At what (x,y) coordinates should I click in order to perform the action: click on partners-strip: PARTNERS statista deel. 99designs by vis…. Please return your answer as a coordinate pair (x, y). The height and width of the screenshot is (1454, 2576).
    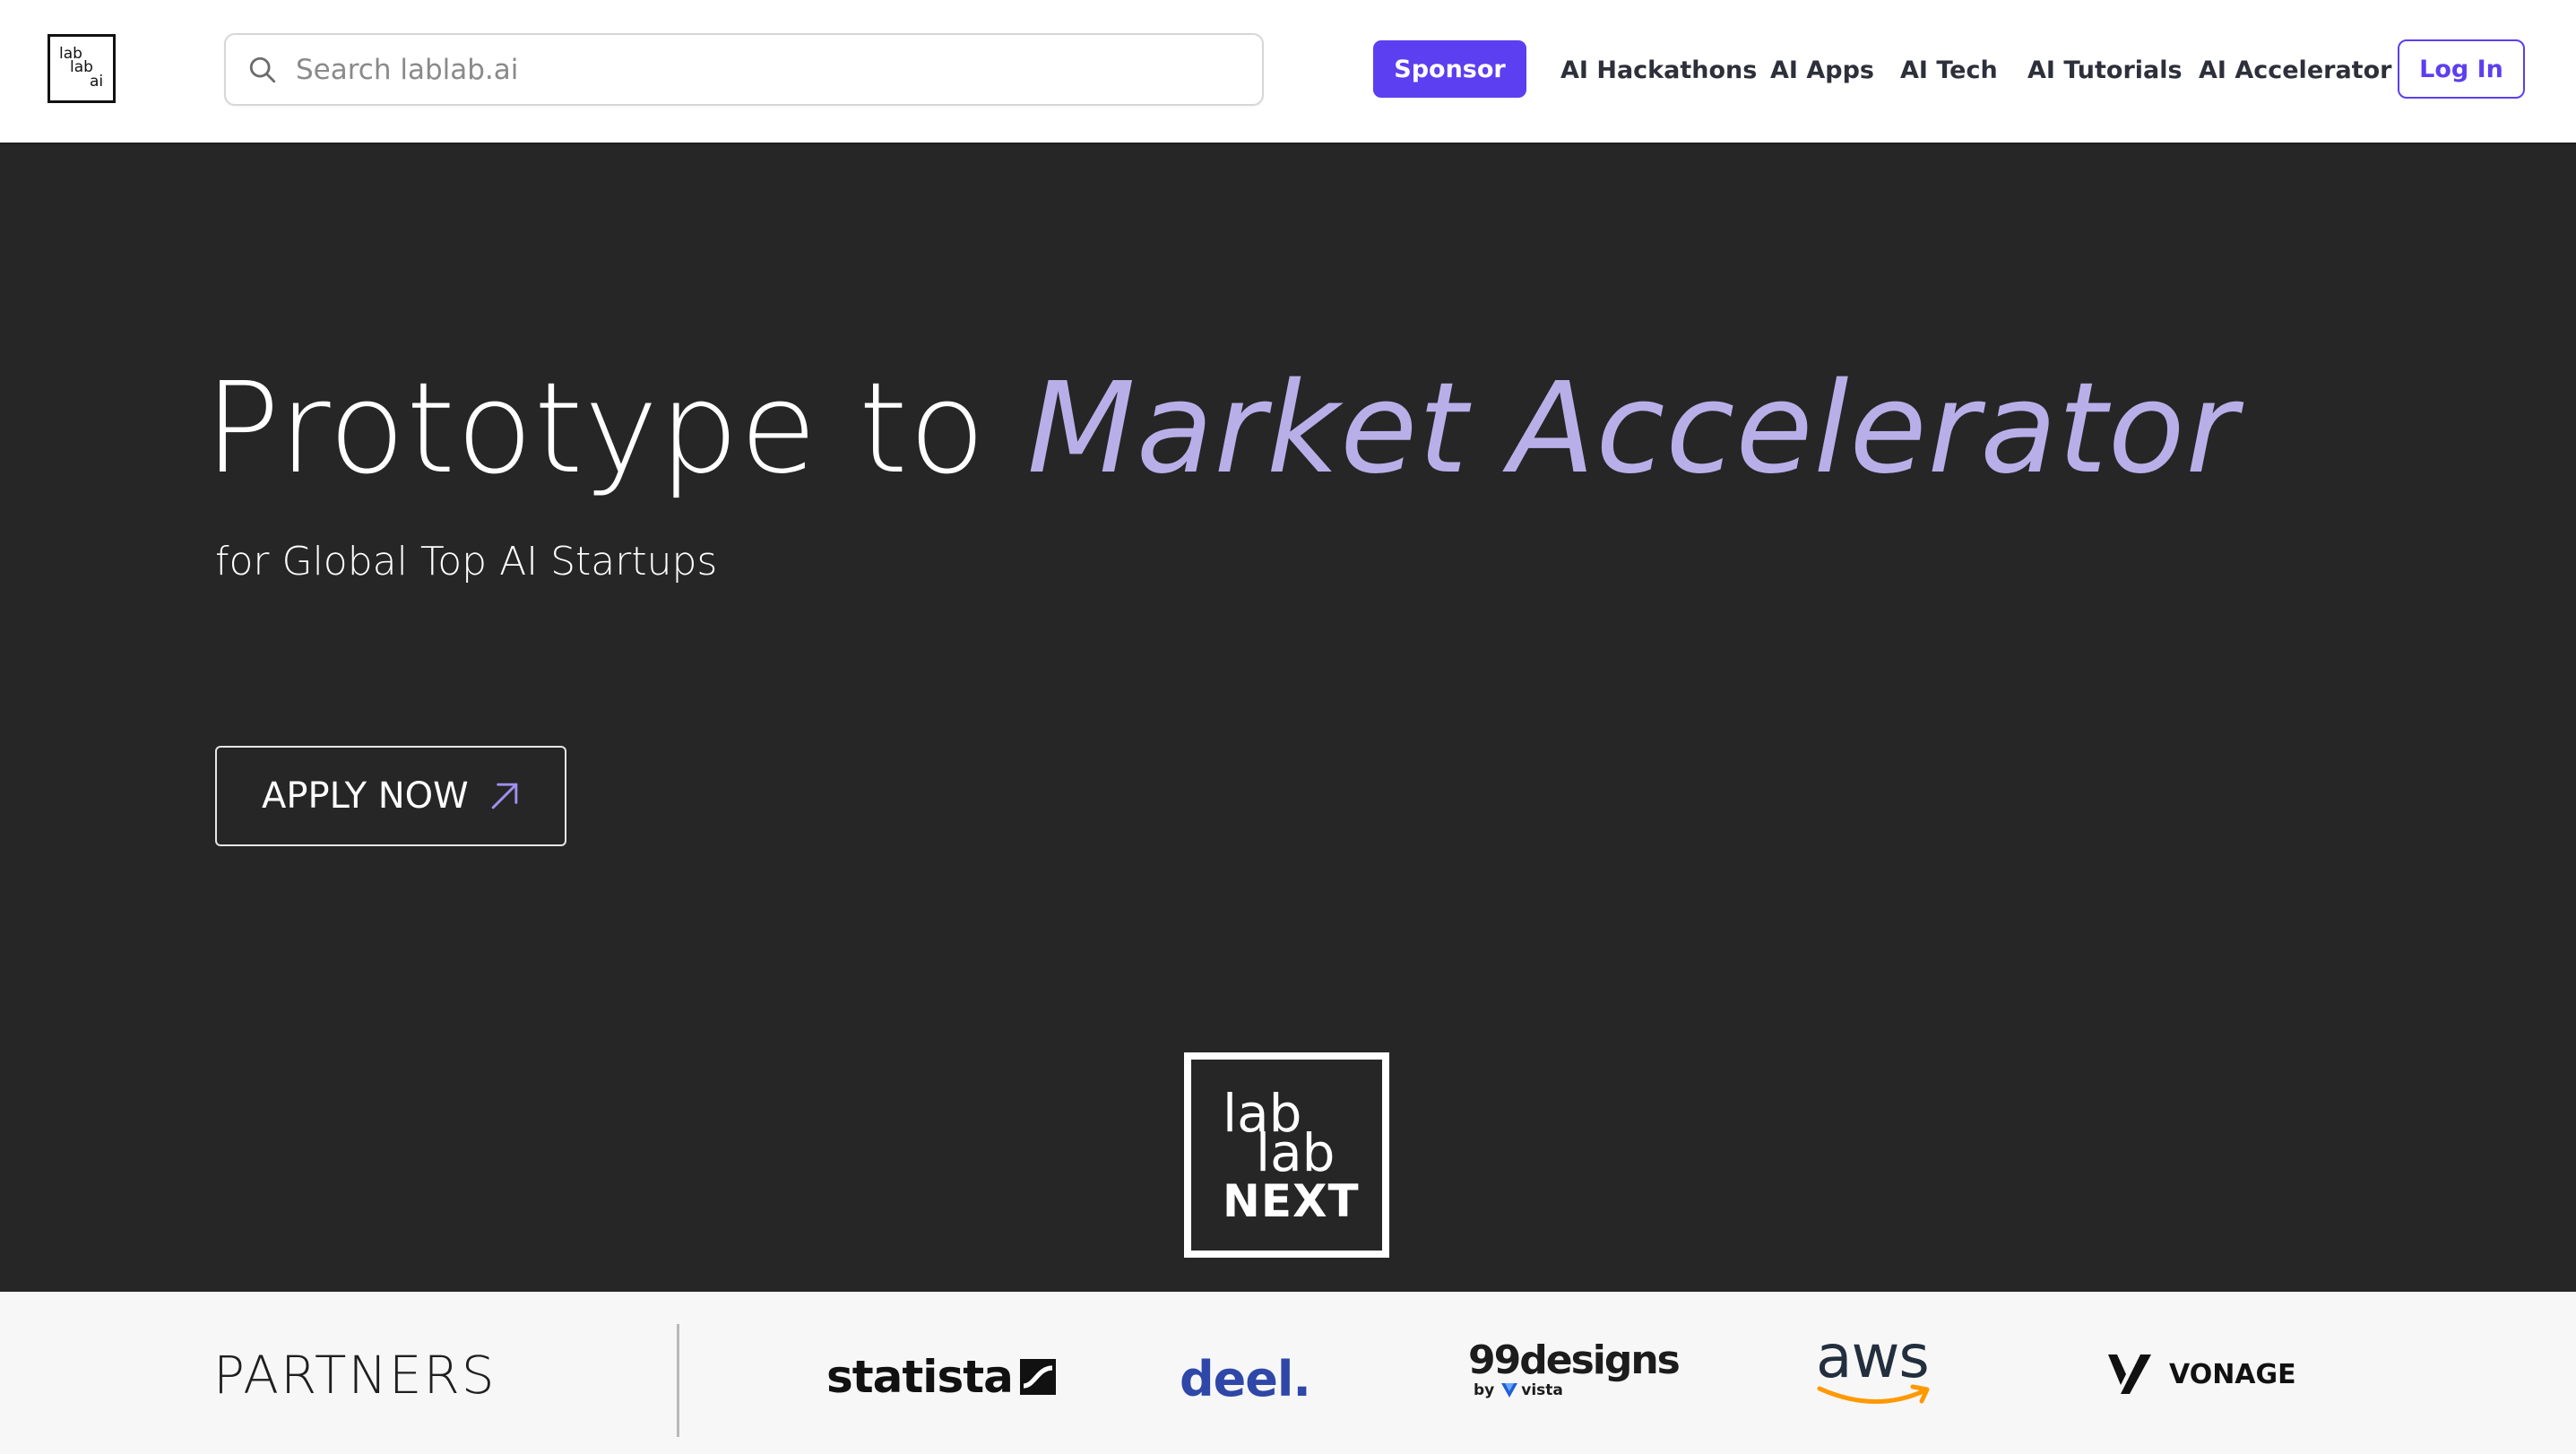
    Looking at the image, I should click on (1288, 1373).